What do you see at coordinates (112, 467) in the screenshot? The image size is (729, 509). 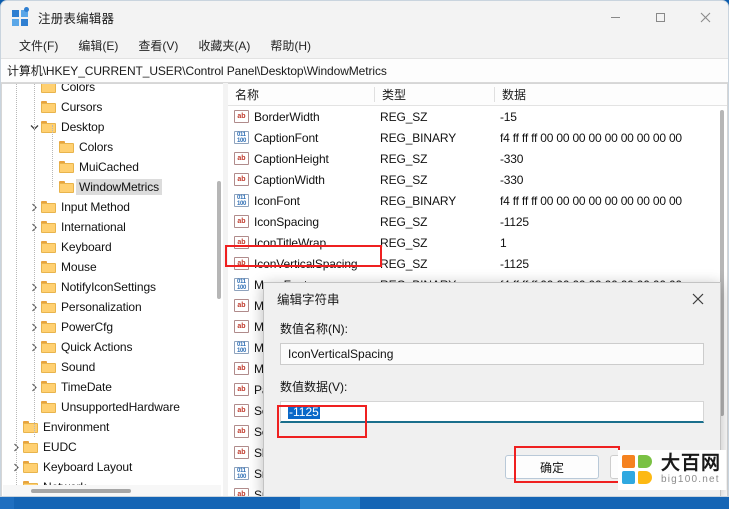 I see `tree-item-keyboard-layout: Keyboard Layout` at bounding box center [112, 467].